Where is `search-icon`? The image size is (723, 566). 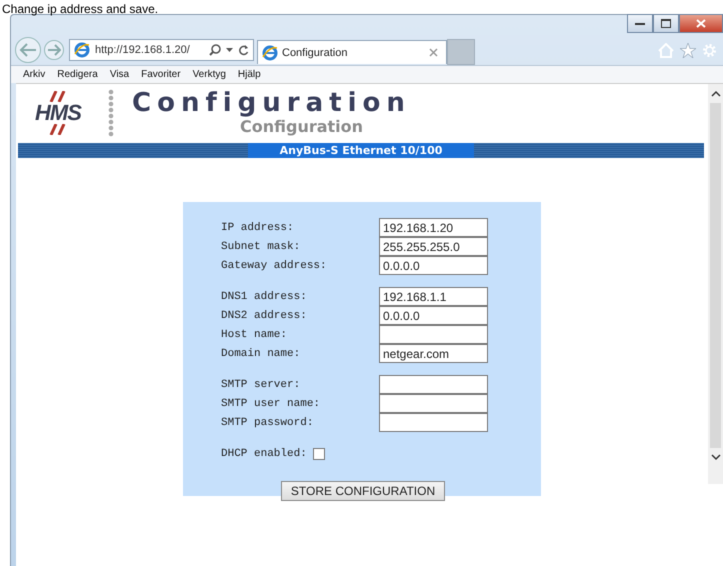 search-icon is located at coordinates (215, 50).